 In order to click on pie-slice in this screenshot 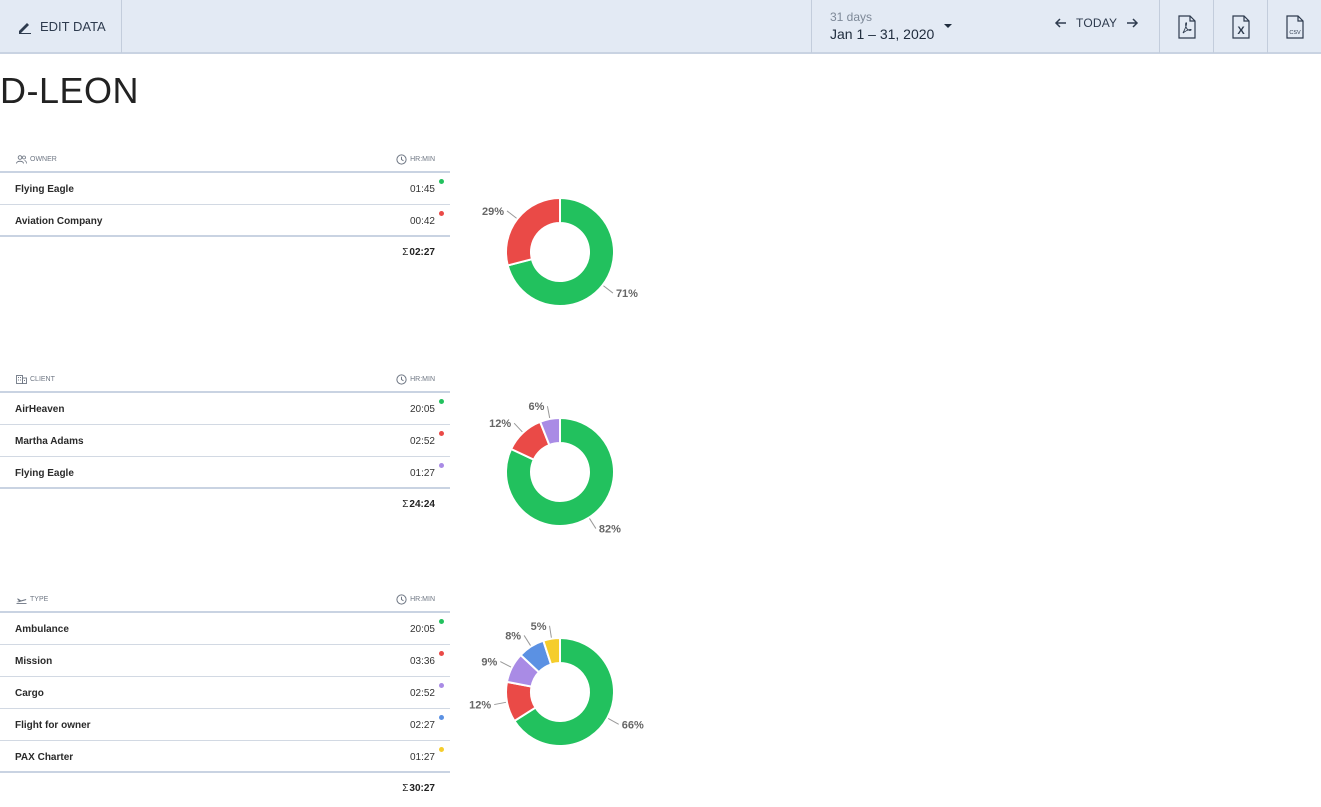, I will do `click(533, 231)`.